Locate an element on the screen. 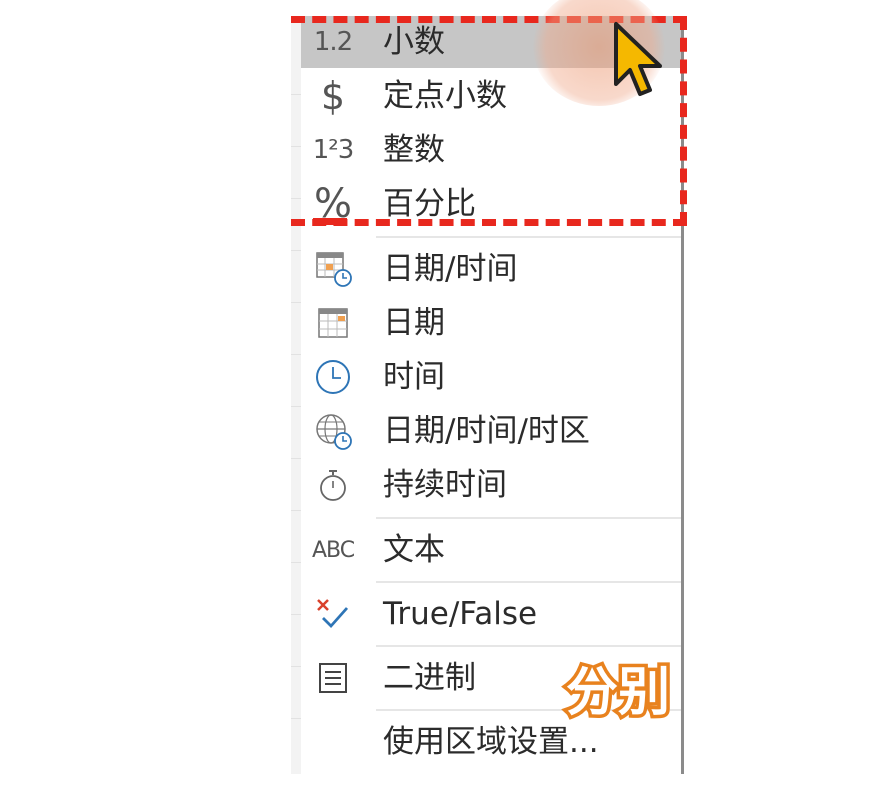  menu-item-label: 持续时间 is located at coordinates (445, 485).